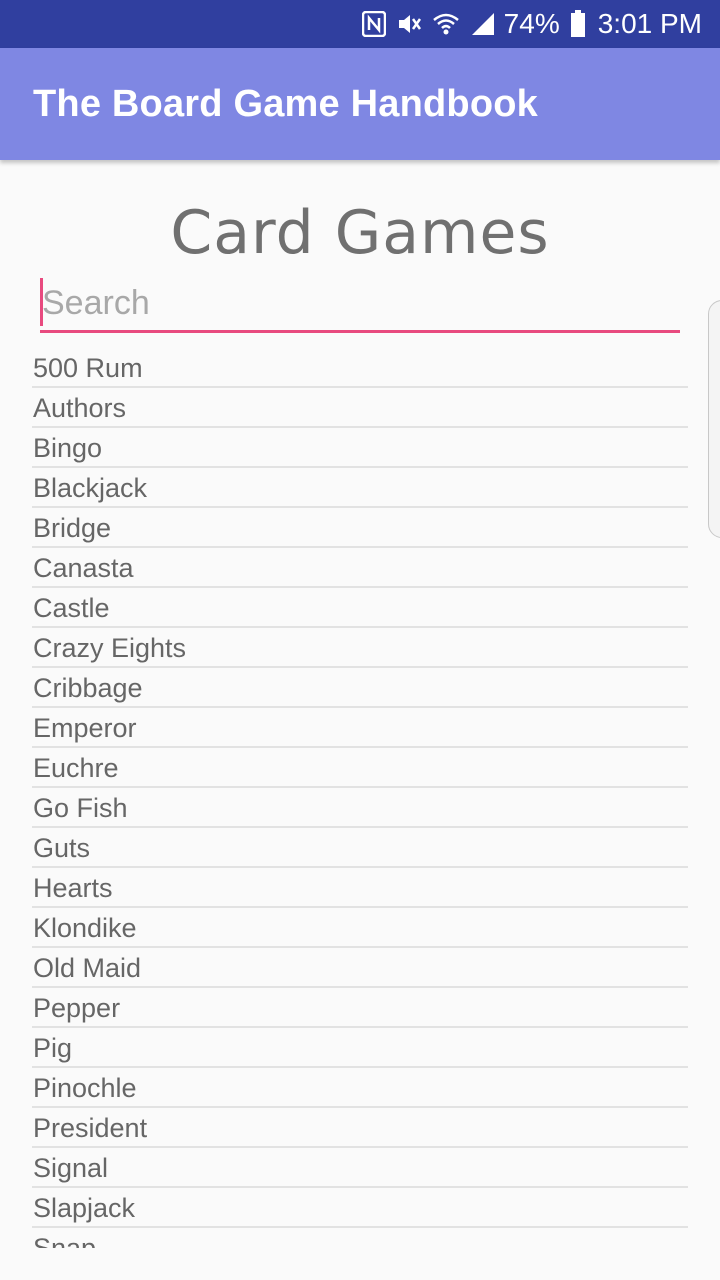  What do you see at coordinates (360, 968) in the screenshot?
I see `list-item: Old Maid` at bounding box center [360, 968].